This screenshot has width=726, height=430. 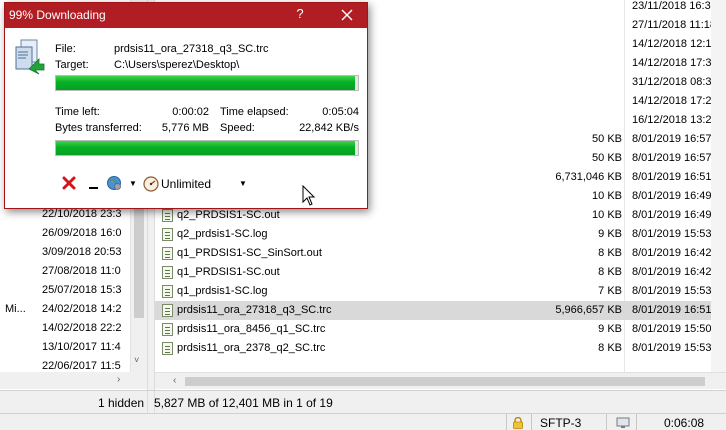 What do you see at coordinates (251, 348) in the screenshot?
I see `file-name: prdsis11_ora_2378_q2_SC.trc` at bounding box center [251, 348].